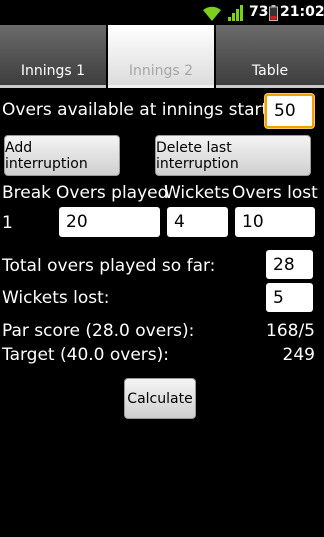 This screenshot has height=537, width=324. I want to click on calculate-button: Calculate, so click(160, 398).